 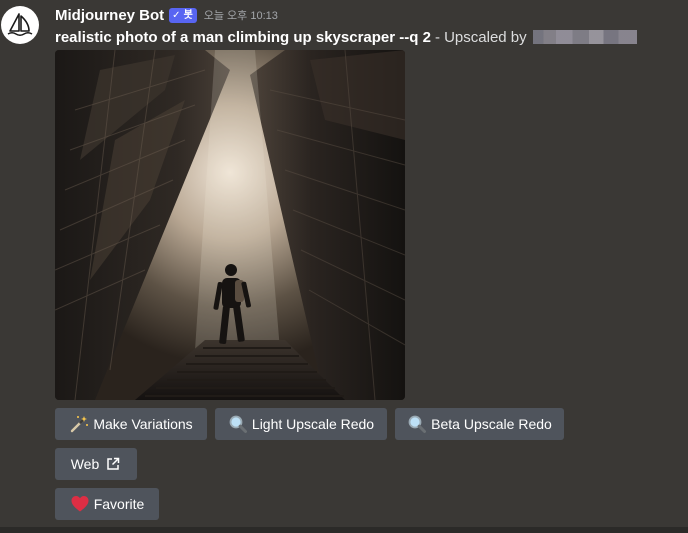 I want to click on light-upscale-redo-button: Light Upscale Redo, so click(x=301, y=424).